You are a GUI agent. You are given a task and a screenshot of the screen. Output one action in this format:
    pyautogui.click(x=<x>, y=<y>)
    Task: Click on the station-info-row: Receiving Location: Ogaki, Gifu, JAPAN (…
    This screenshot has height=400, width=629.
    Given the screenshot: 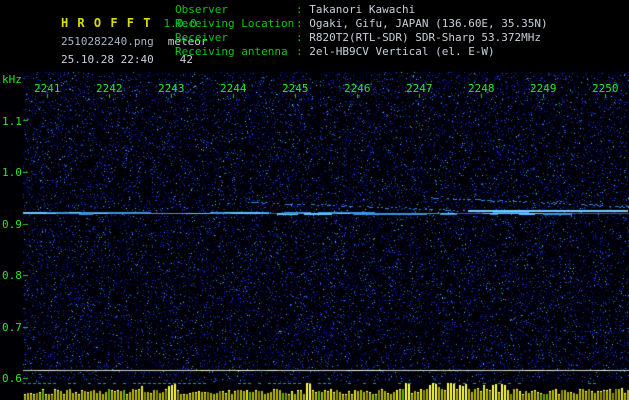 What is the action you would take?
    pyautogui.click(x=361, y=24)
    